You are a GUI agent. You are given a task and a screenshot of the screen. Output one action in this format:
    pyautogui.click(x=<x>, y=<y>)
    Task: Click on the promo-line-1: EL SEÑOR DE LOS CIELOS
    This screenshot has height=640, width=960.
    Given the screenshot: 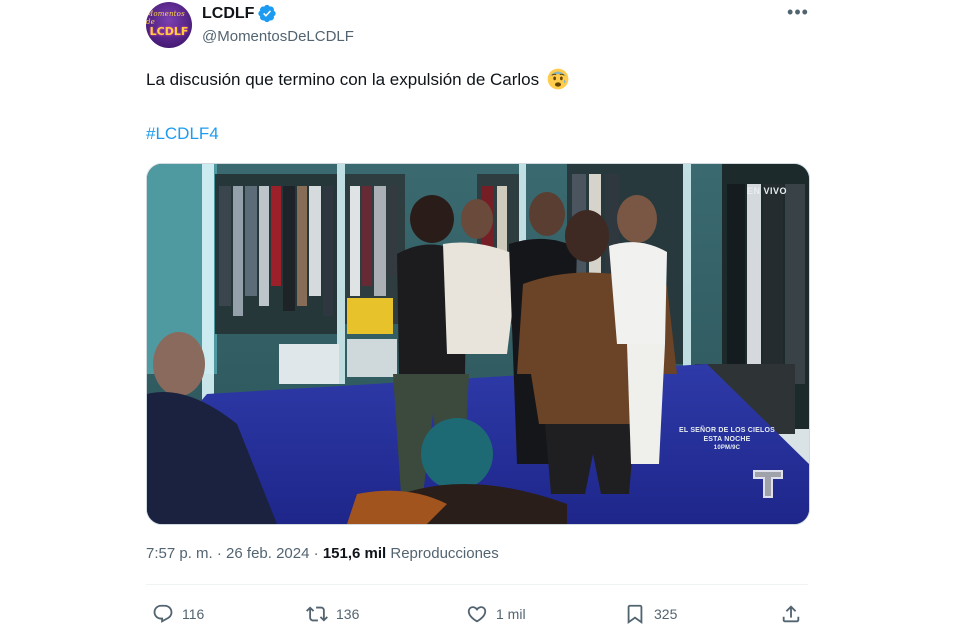 What is the action you would take?
    pyautogui.click(x=727, y=430)
    